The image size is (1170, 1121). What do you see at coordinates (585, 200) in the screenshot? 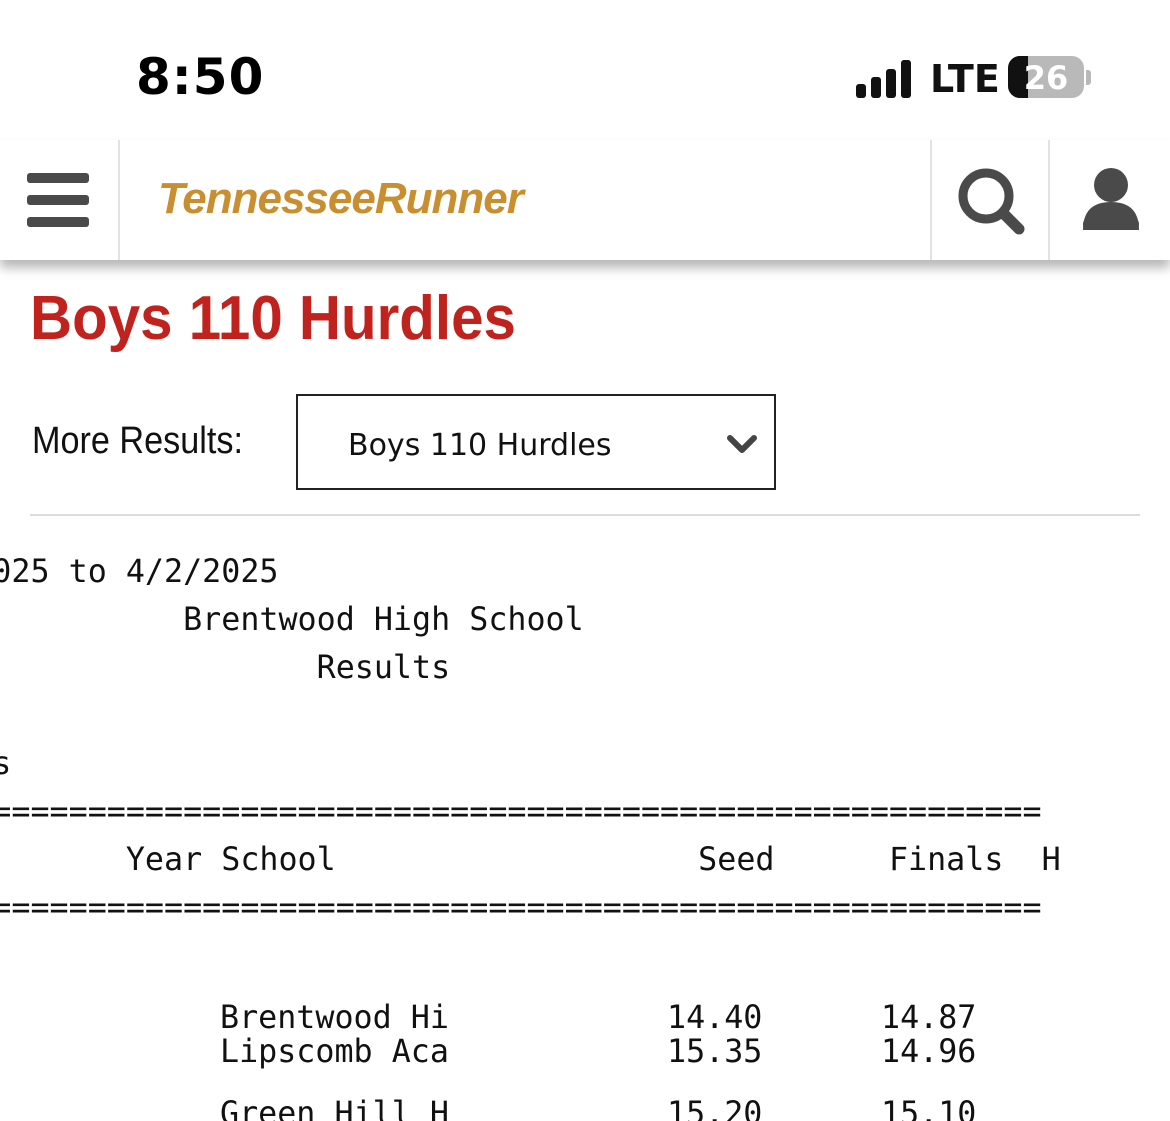
I see `site-header: TennesseeRunner` at bounding box center [585, 200].